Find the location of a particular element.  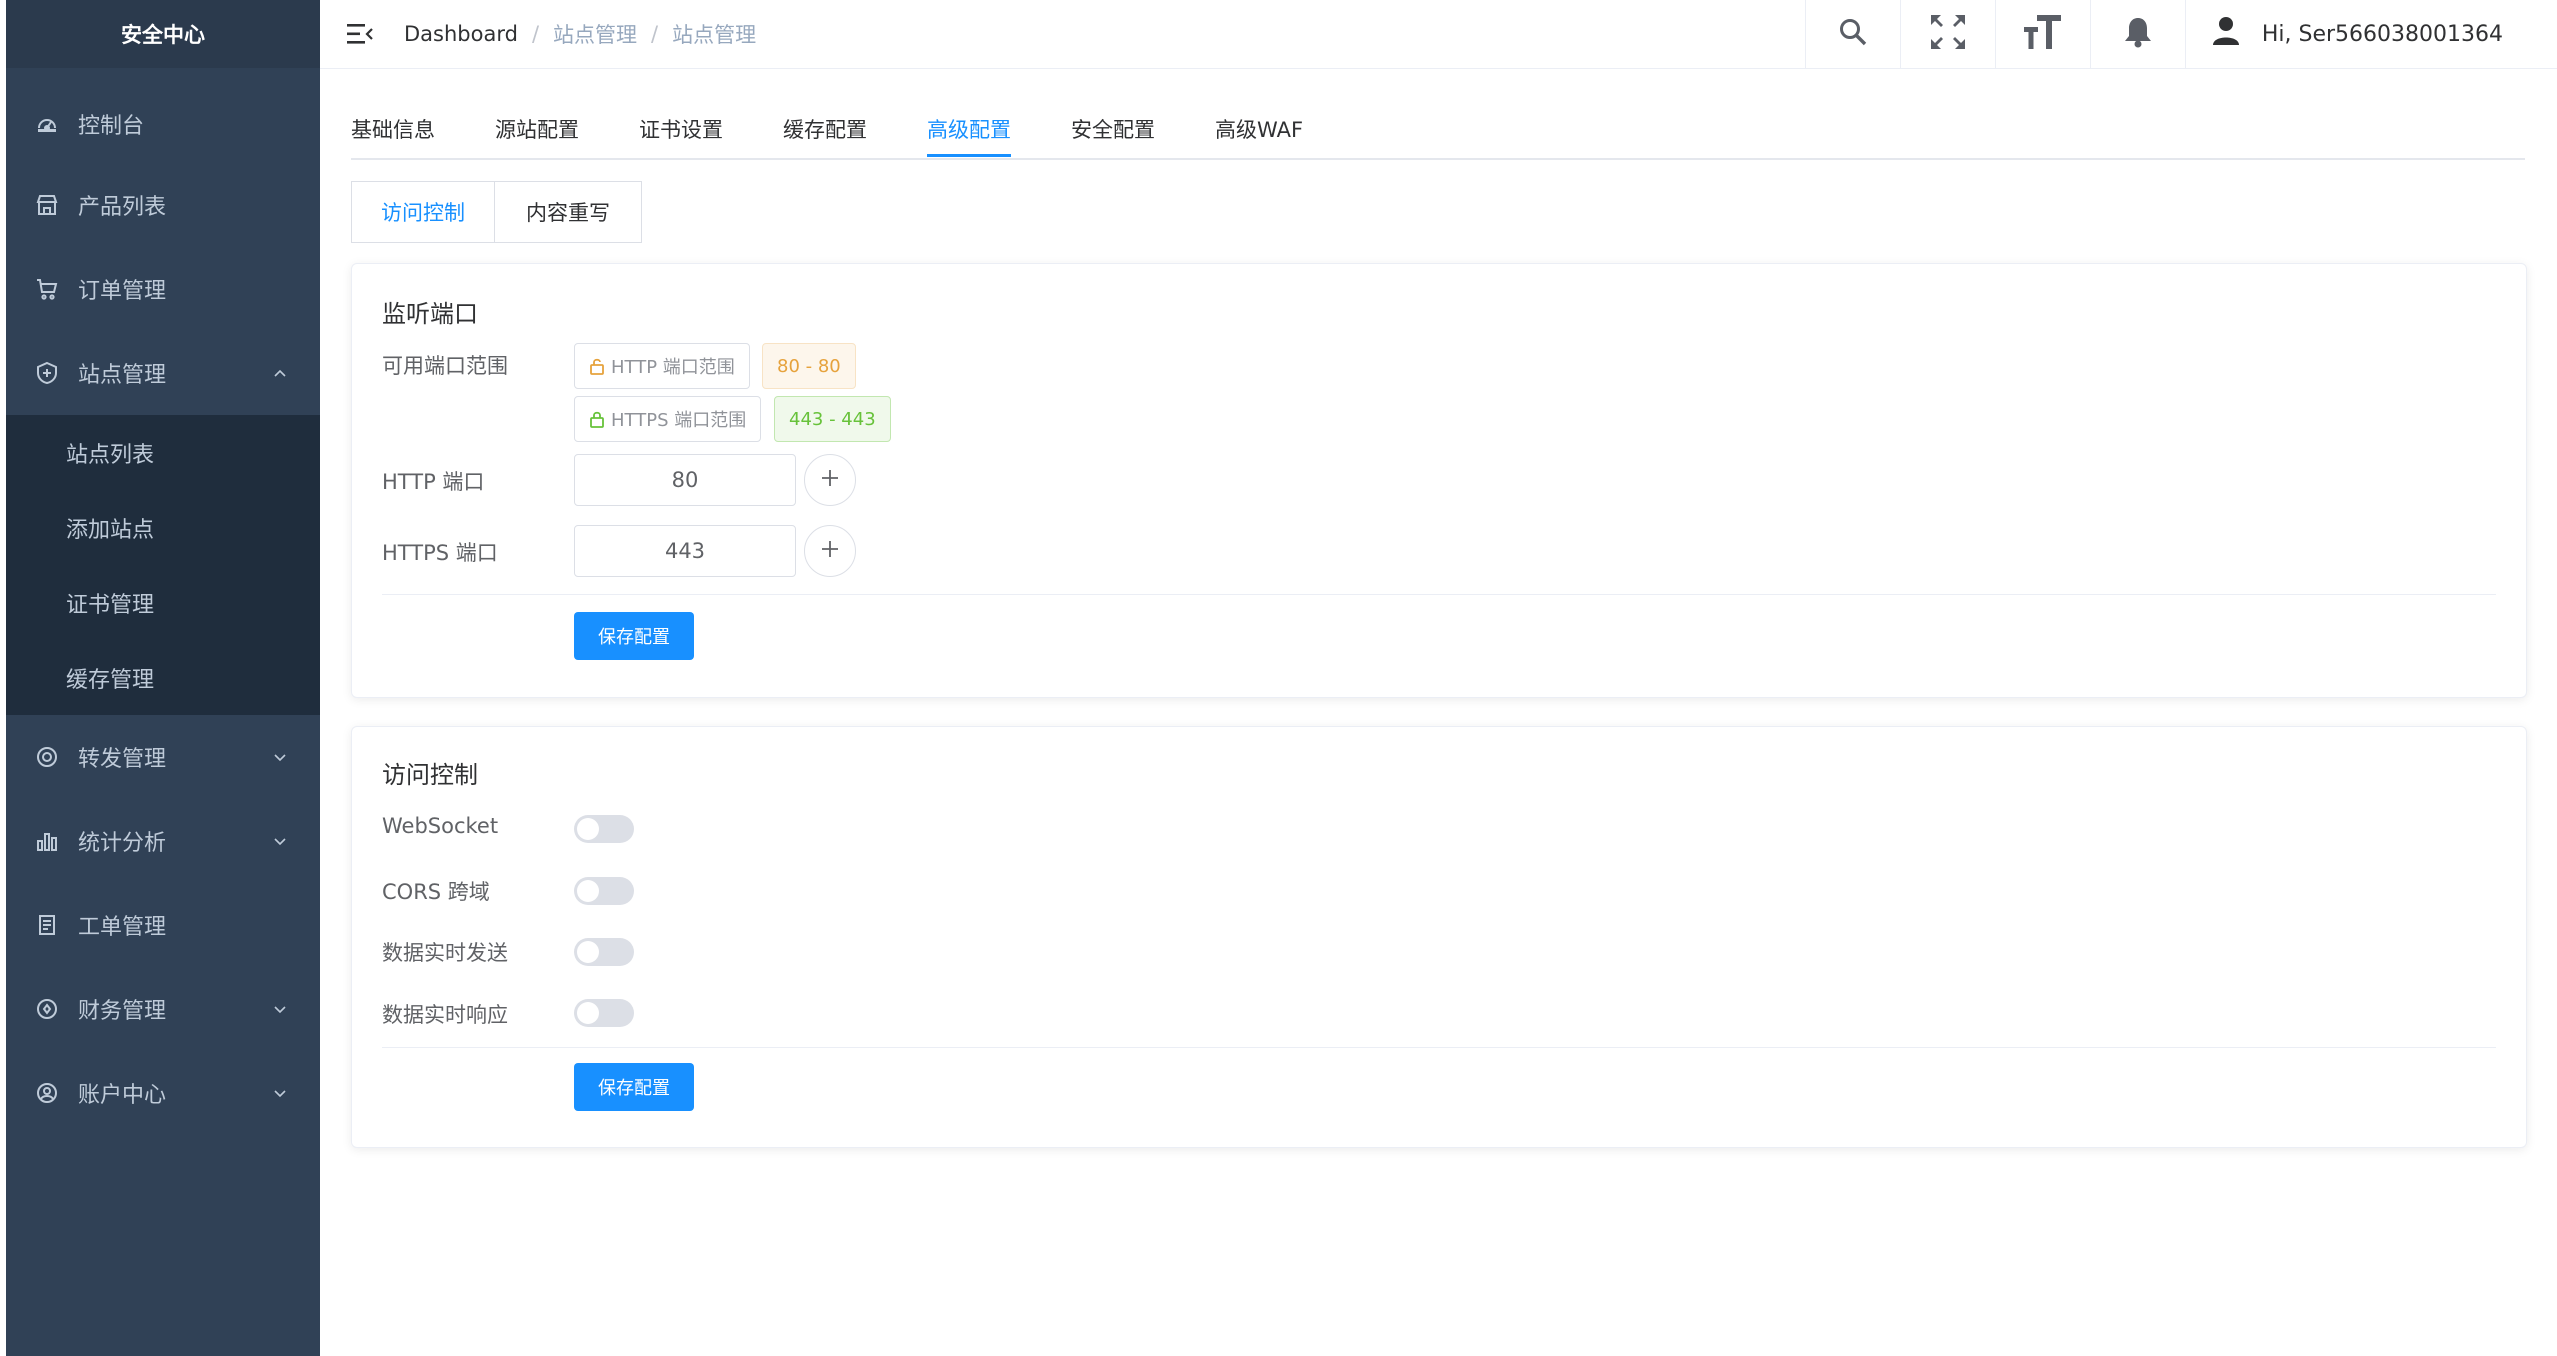

subtab-access-control: 访问控制 is located at coordinates (423, 212).